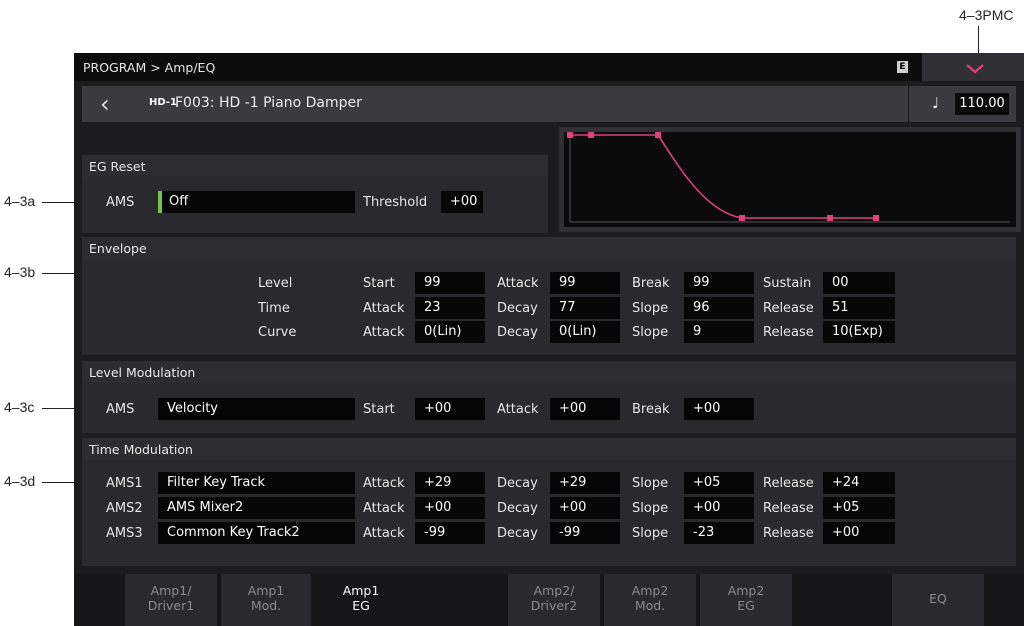 This screenshot has width=1024, height=626. I want to click on tab-amp1-eg: Amp1 EG, so click(361, 600).